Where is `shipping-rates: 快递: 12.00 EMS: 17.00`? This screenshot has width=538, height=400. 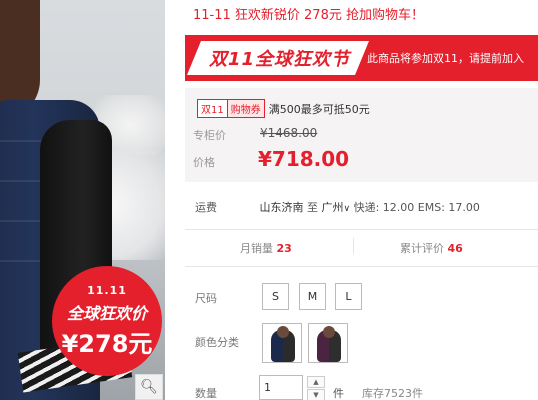 shipping-rates: 快递: 12.00 EMS: 17.00 is located at coordinates (416, 207).